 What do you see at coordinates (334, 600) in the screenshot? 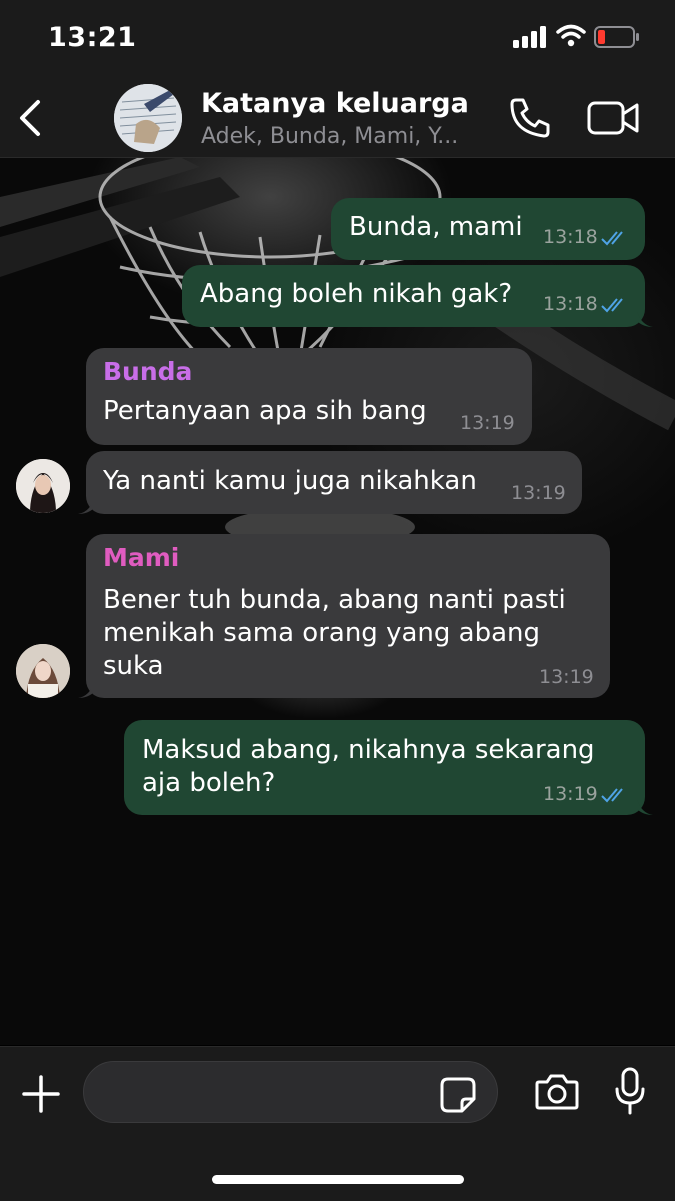
I see `message-text-line: Bener tuh bunda, abang nanti pasti` at bounding box center [334, 600].